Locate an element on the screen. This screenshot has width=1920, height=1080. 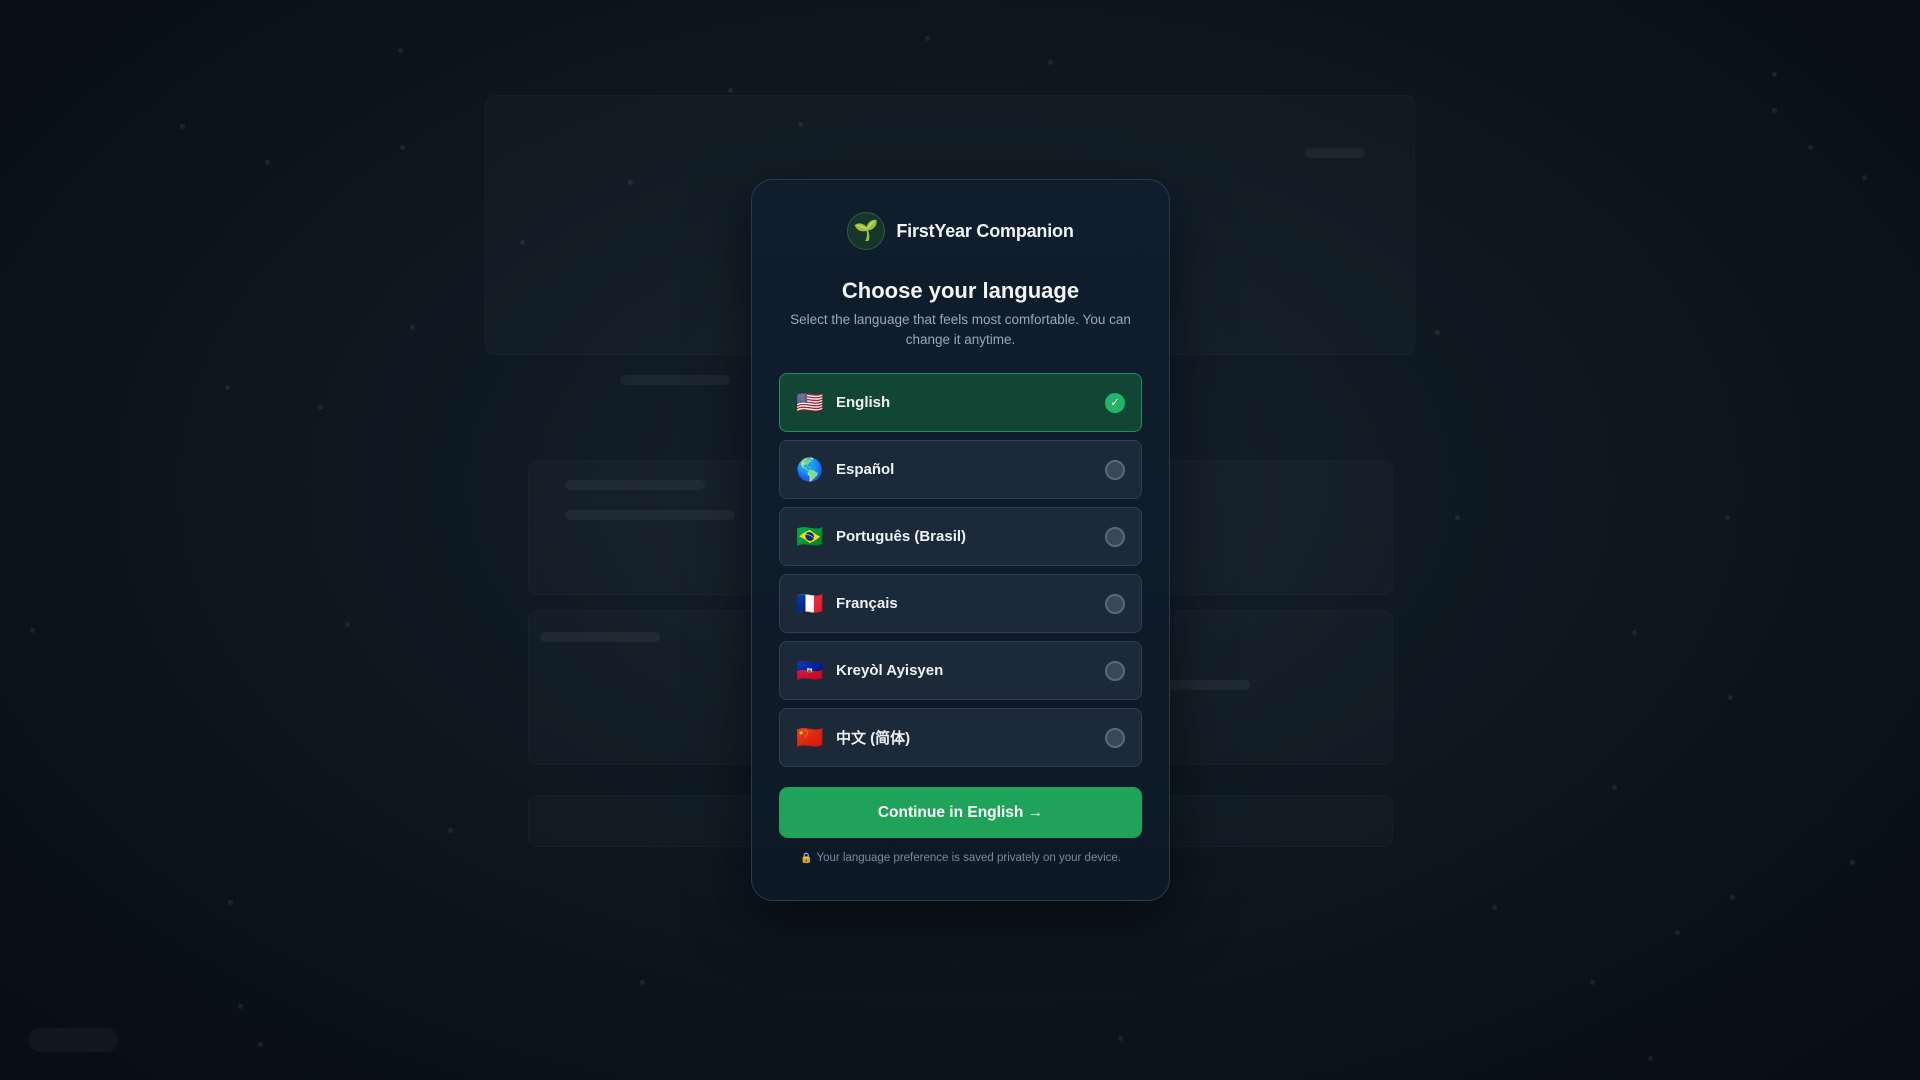
language-label: Español is located at coordinates (865, 469).